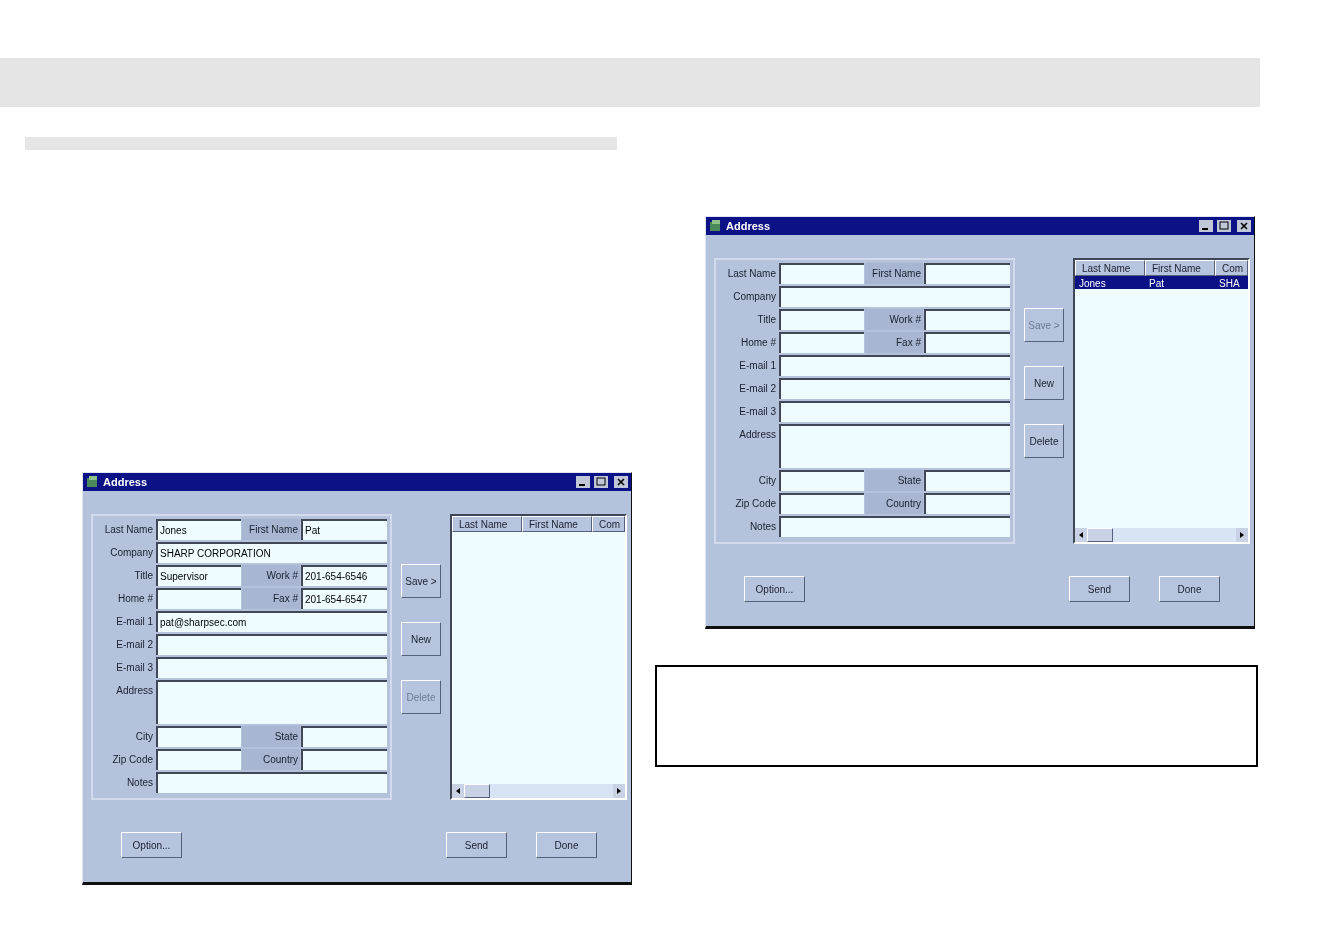 The height and width of the screenshot is (937, 1324). Describe the element at coordinates (344, 575) in the screenshot. I see `text-field: 201-654-6546` at that location.